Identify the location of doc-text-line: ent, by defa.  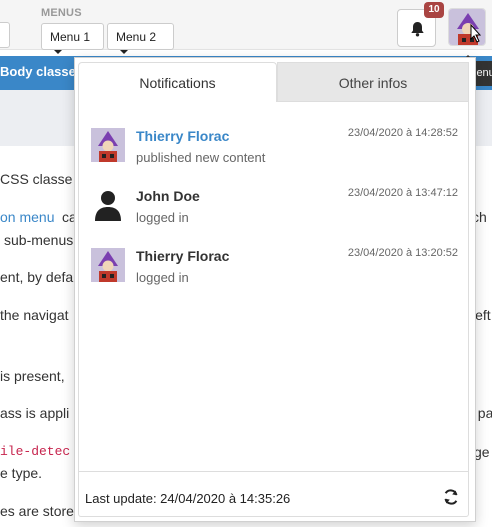
(37, 277).